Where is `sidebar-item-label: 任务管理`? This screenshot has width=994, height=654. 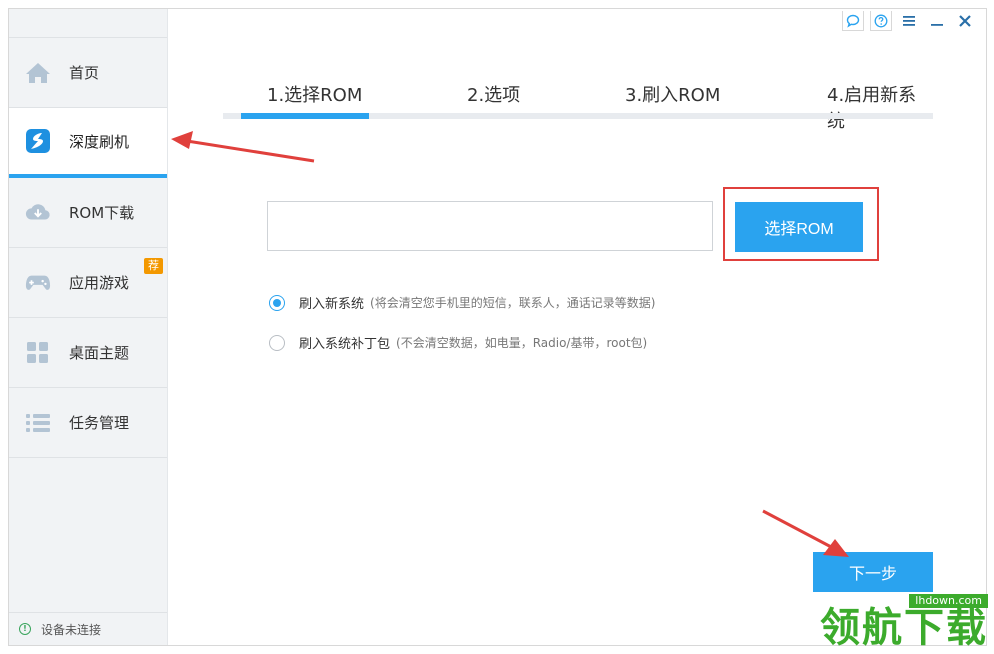
sidebar-item-label: 任务管理 is located at coordinates (99, 423).